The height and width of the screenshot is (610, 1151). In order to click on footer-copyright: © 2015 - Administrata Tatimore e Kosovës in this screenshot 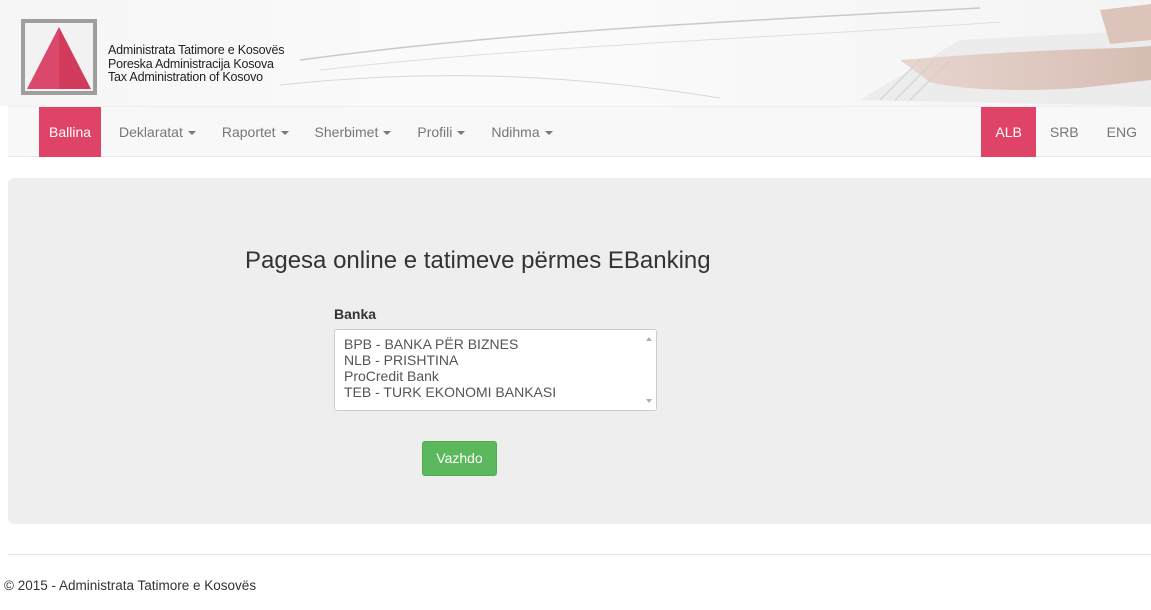, I will do `click(130, 585)`.